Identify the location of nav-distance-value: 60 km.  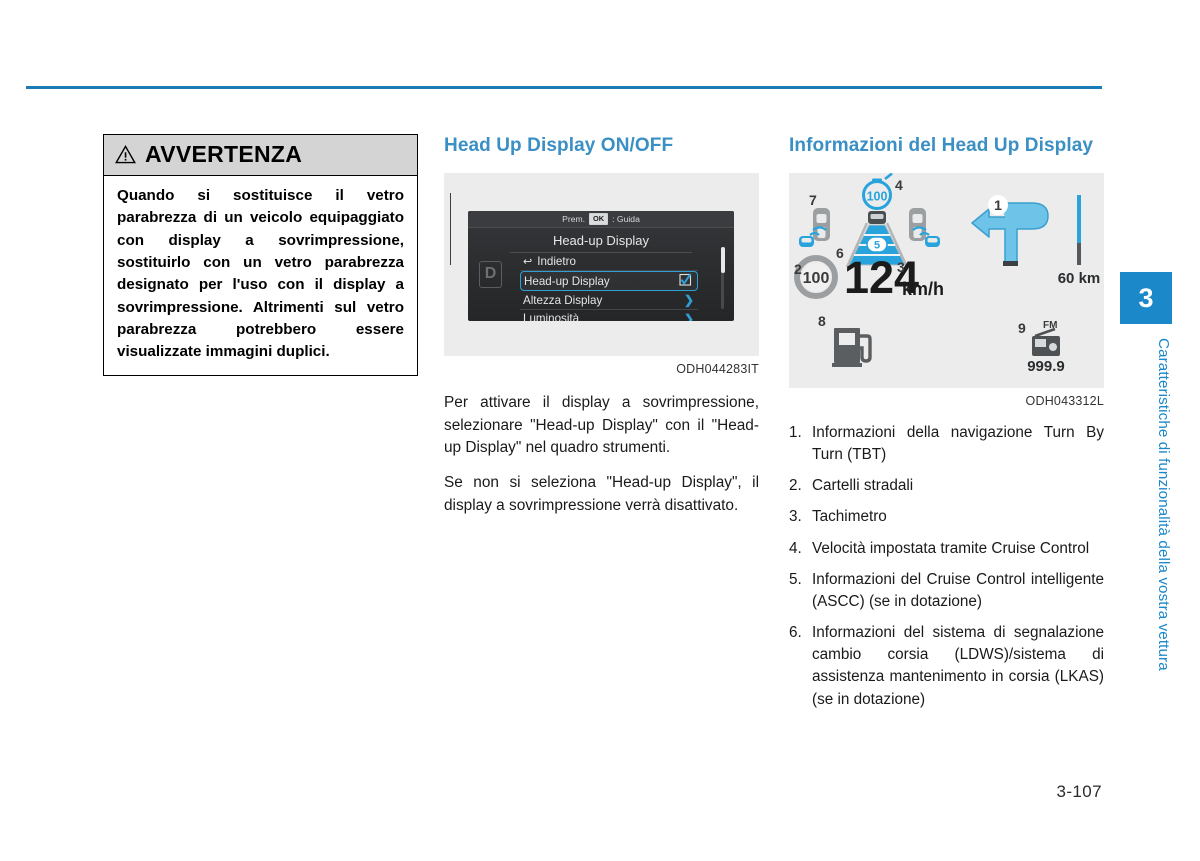
(1079, 278).